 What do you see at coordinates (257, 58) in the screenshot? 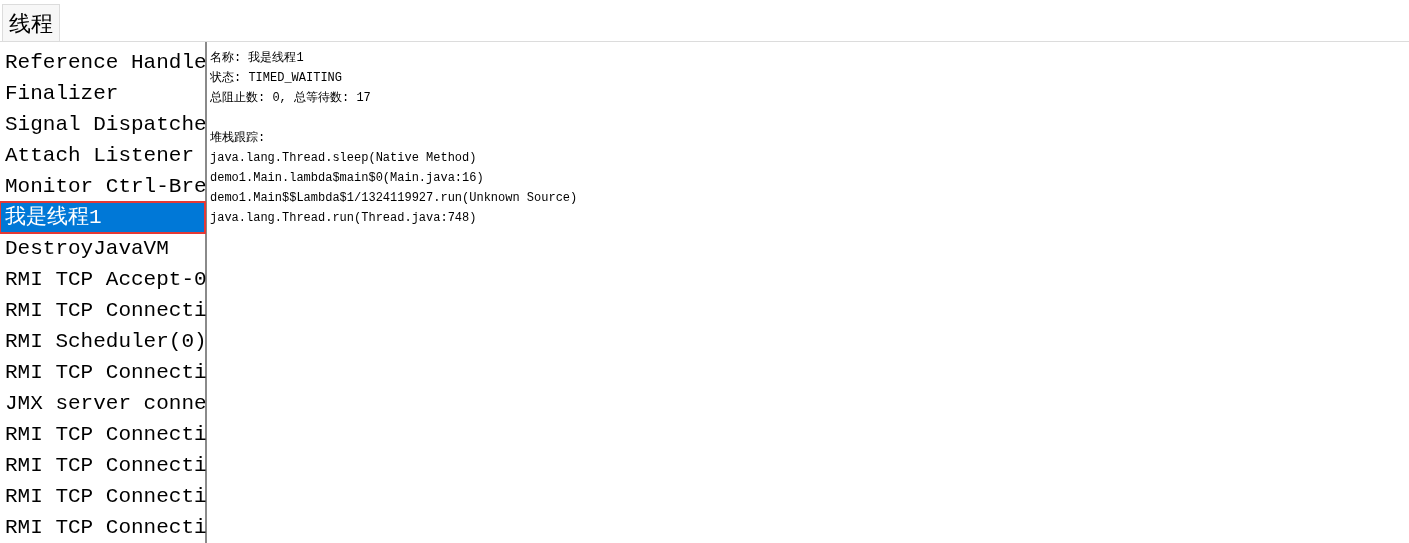
I see `detail-line: 名称: 我是线程1` at bounding box center [257, 58].